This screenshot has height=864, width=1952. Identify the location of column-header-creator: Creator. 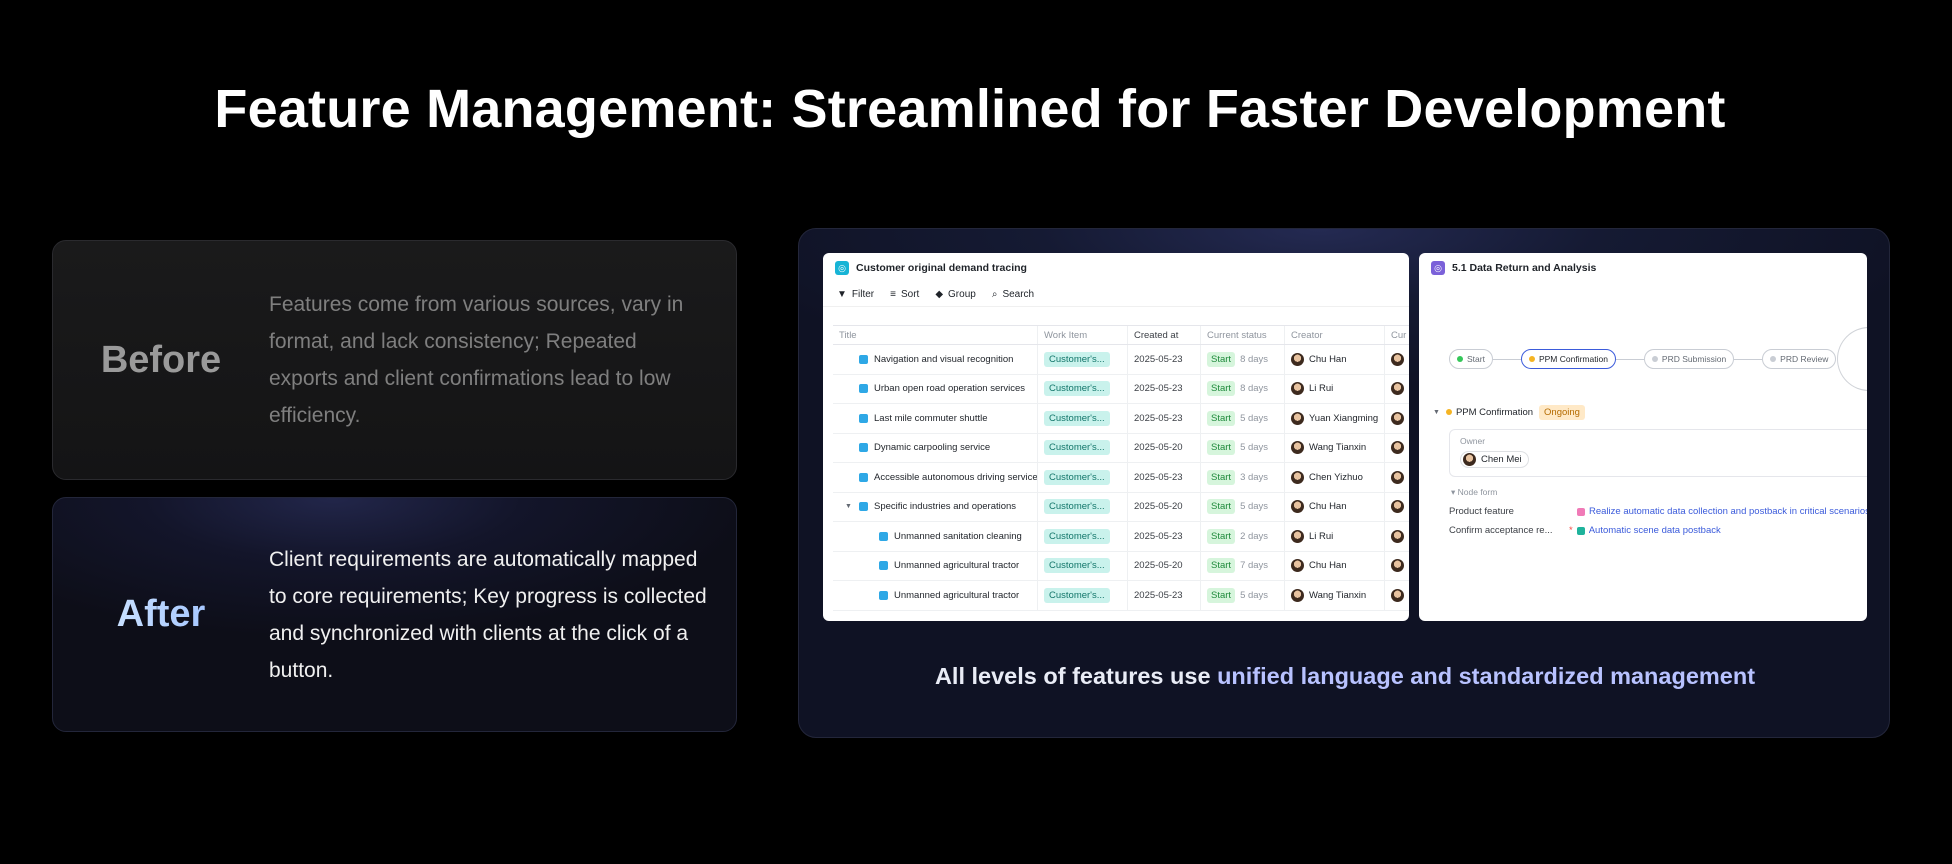
(1335, 335).